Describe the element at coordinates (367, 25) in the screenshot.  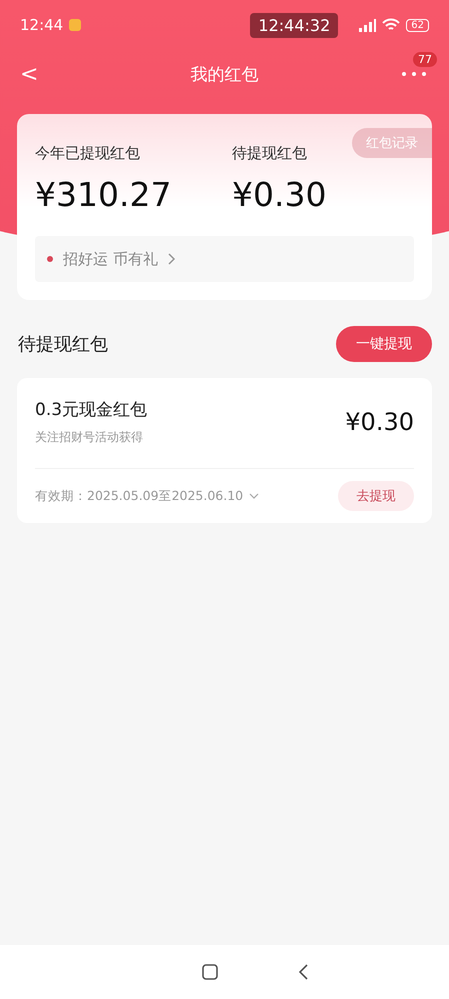
I see `signal-icon` at that location.